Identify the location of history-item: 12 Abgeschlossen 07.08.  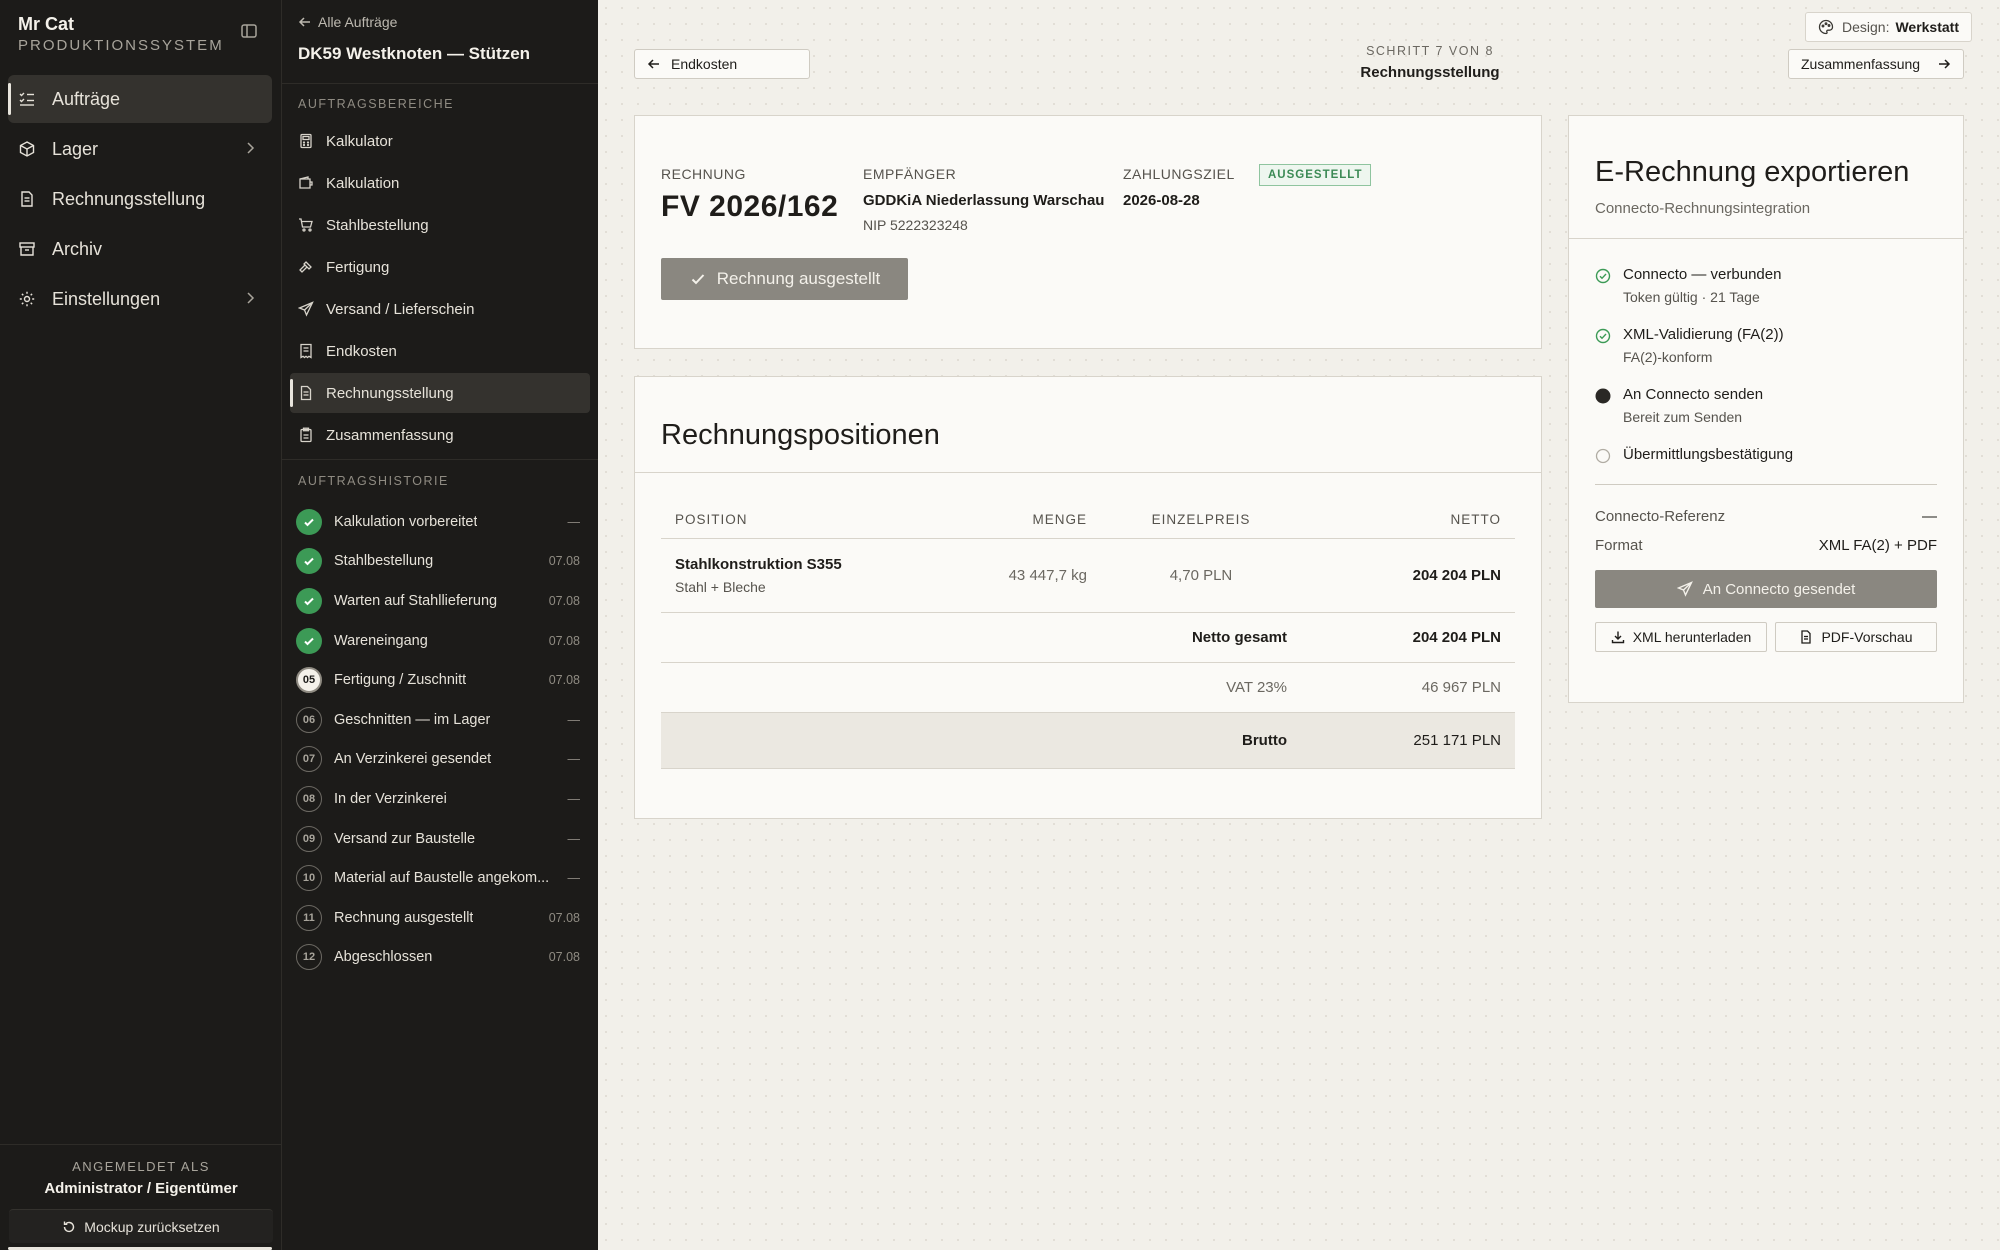
(440, 958).